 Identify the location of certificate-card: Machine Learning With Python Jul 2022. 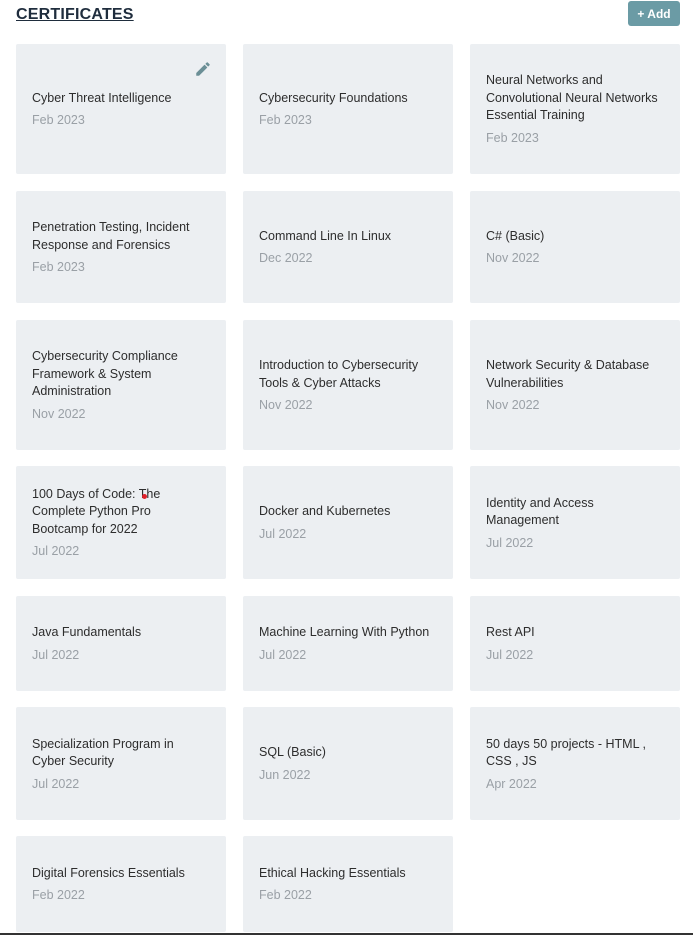
(348, 643).